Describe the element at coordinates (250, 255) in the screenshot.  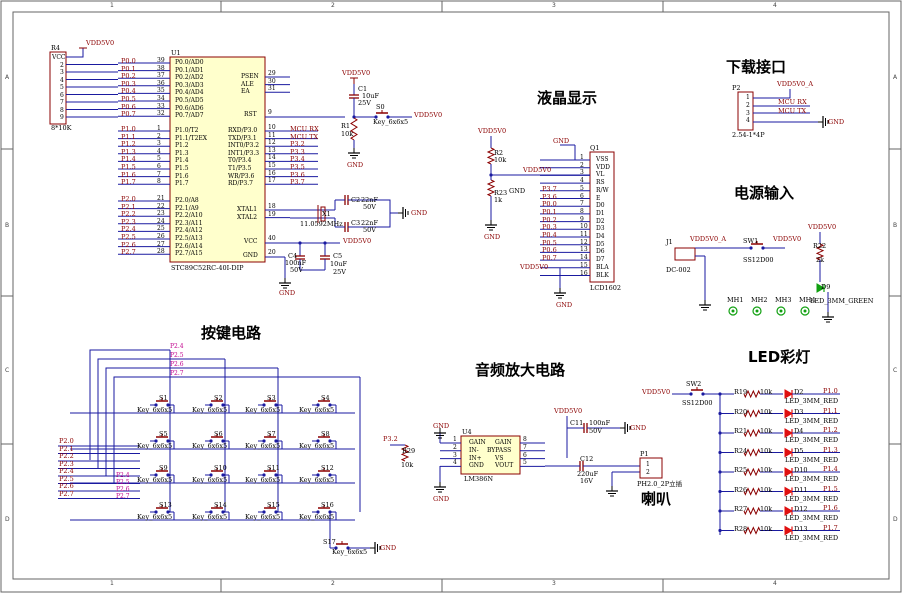
I see `gnd-name: GND` at that location.